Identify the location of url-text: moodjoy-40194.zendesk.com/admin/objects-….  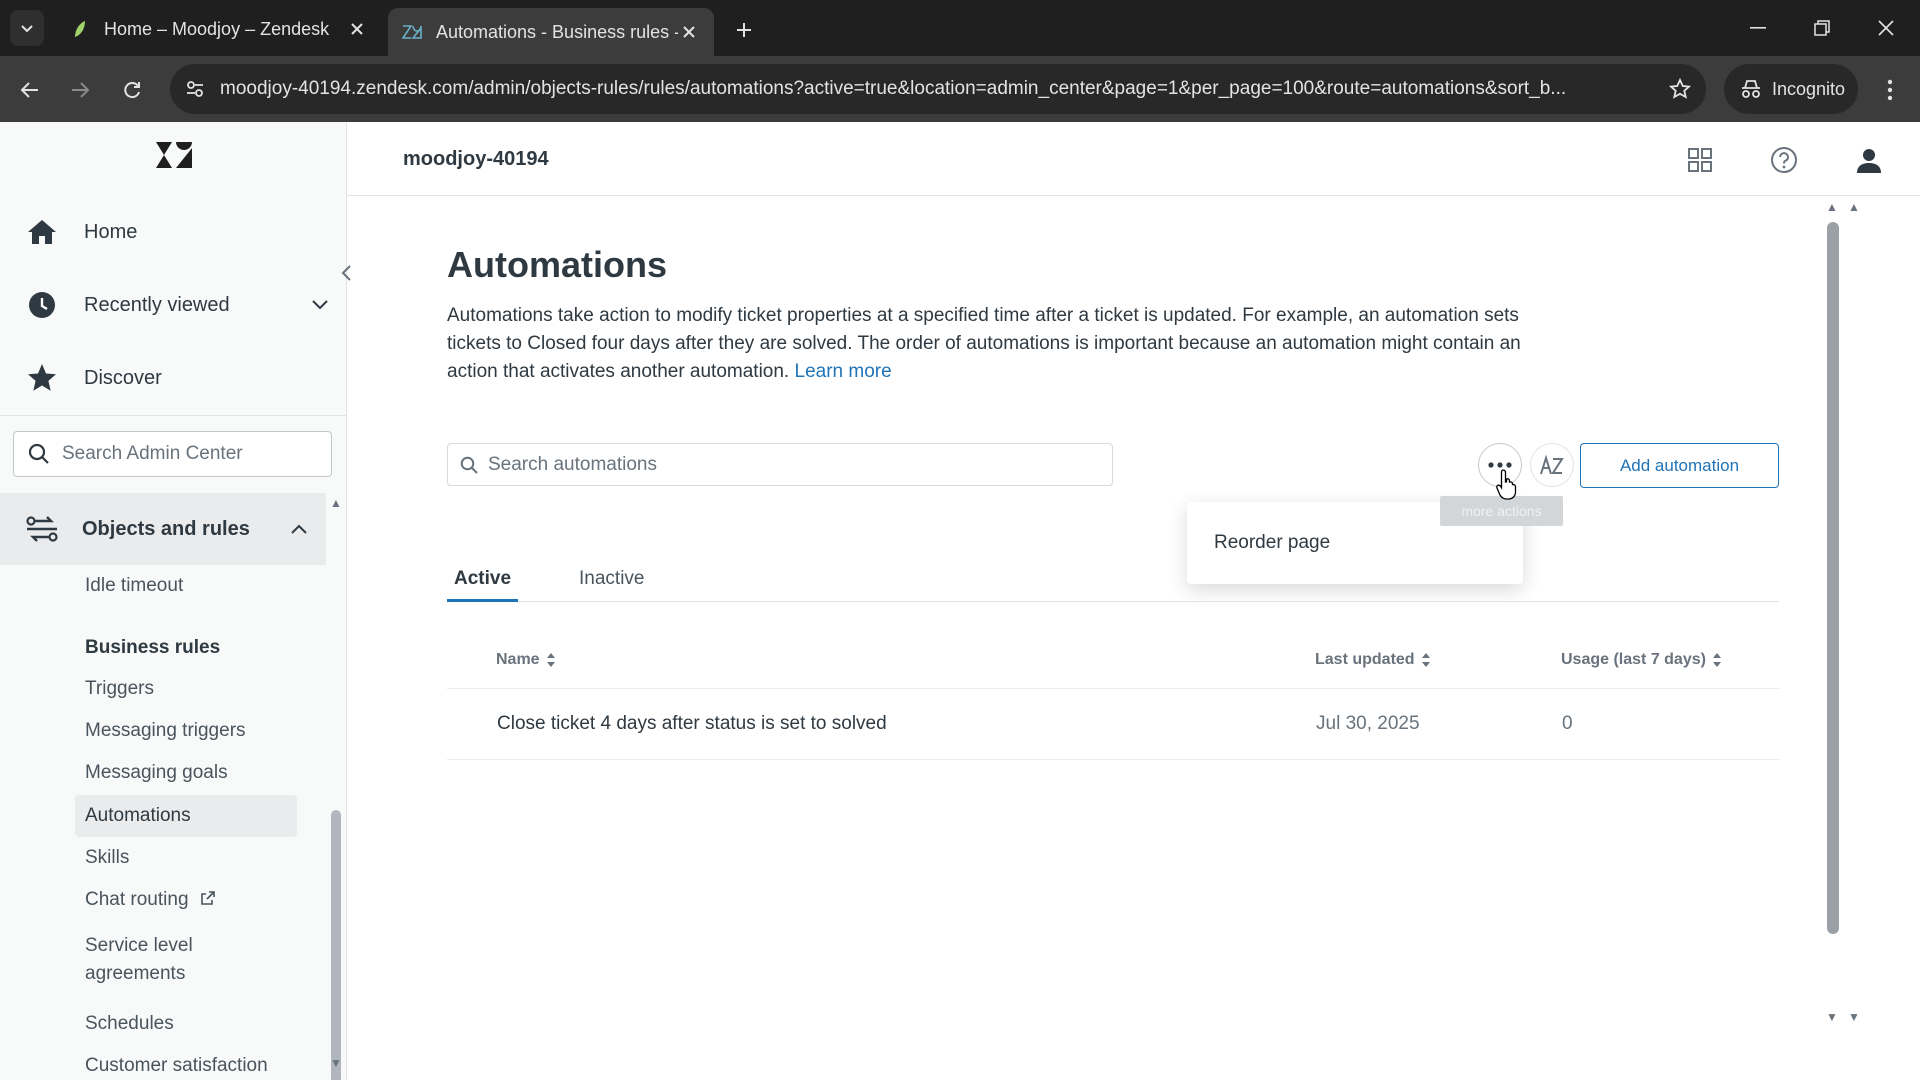
(937, 89).